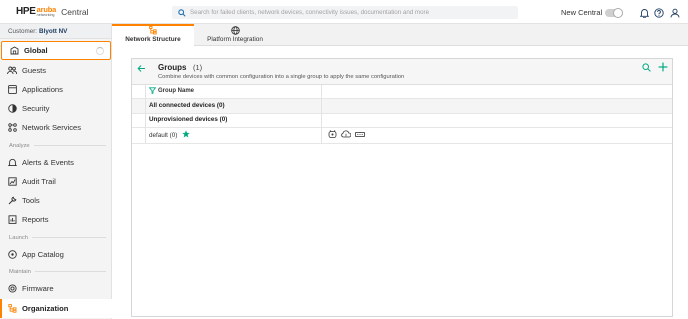 The image size is (688, 319). What do you see at coordinates (56, 108) in the screenshot?
I see `sidebar-item-security: Security` at bounding box center [56, 108].